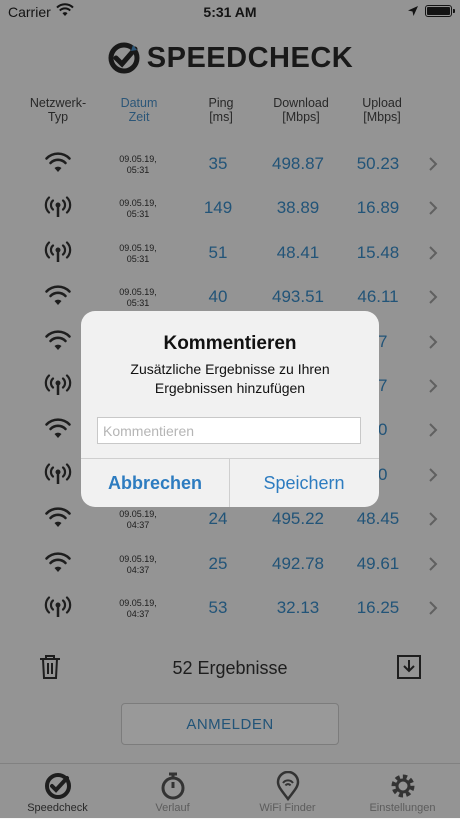 The width and height of the screenshot is (460, 819). Describe the element at coordinates (230, 343) in the screenshot. I see `dialog-title: Kommentieren` at that location.